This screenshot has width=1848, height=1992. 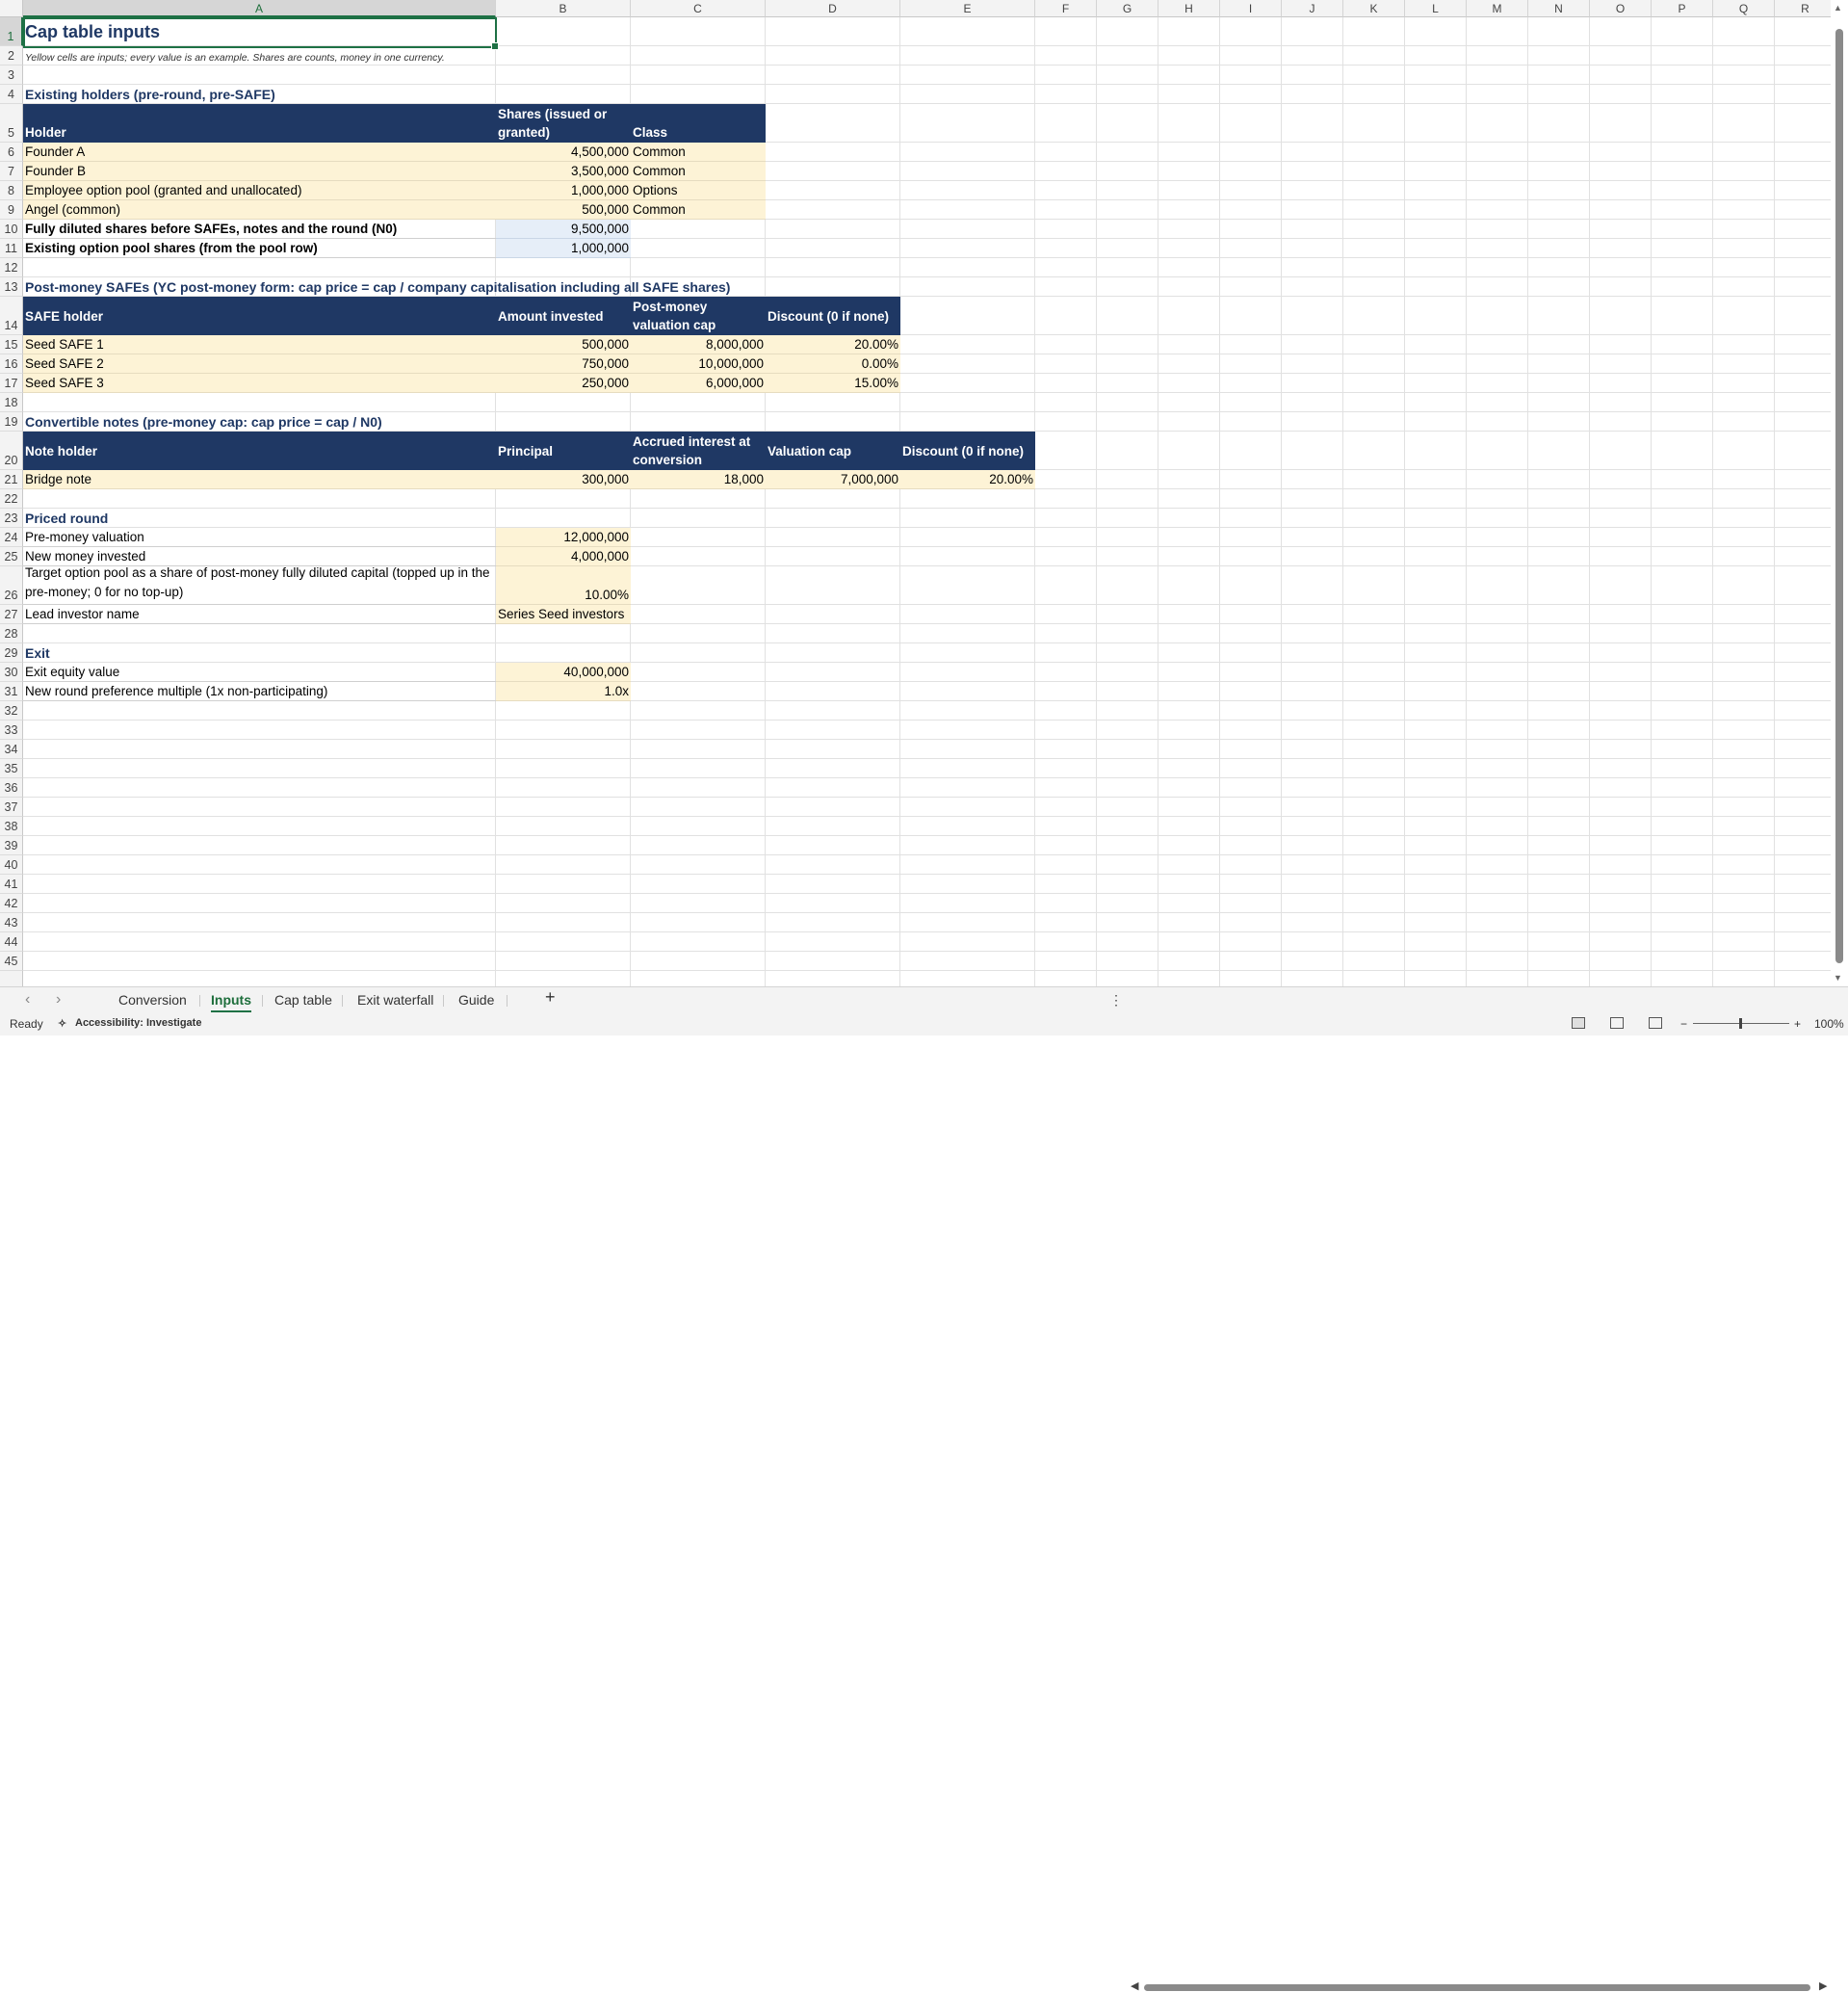 What do you see at coordinates (1621, 8) in the screenshot?
I see `column-header: O` at bounding box center [1621, 8].